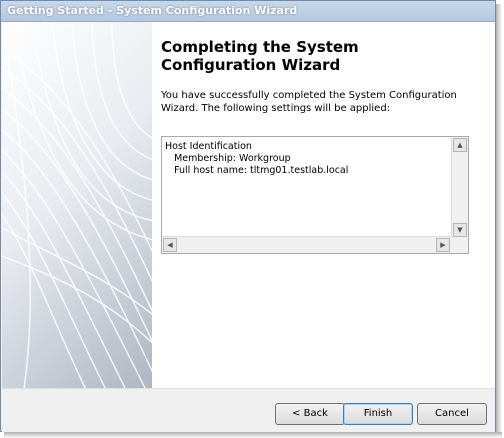 The width and height of the screenshot is (504, 438). Describe the element at coordinates (232, 158) in the screenshot. I see `settings-line-membership: Membership: Workgroup` at that location.